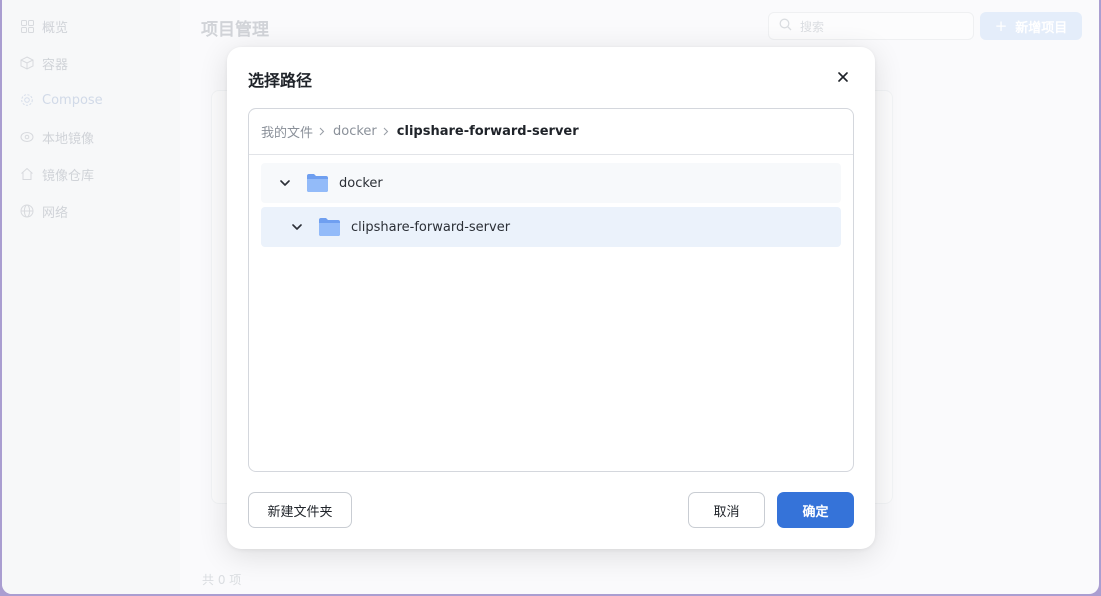  Describe the element at coordinates (280, 80) in the screenshot. I see `dialog-title: 选择路径` at that location.